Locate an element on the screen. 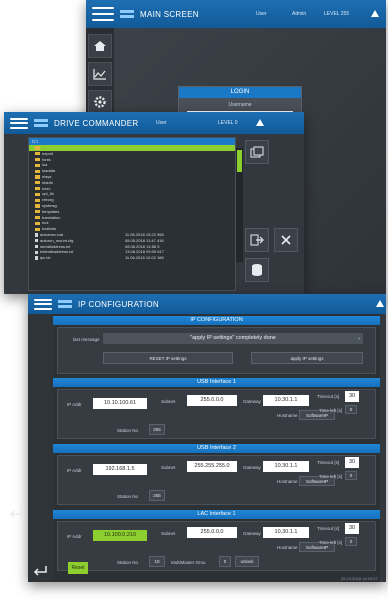 This screenshot has width=388, height=604. chart-button is located at coordinates (100, 74).